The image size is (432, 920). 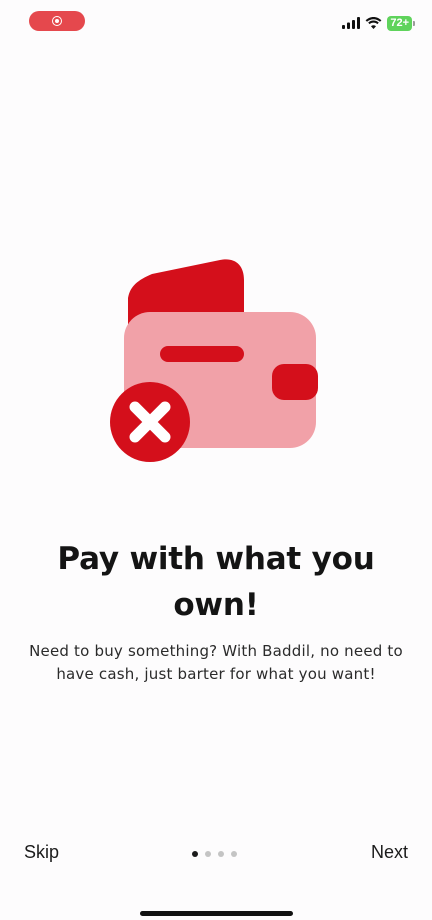 I want to click on page-indicator, so click(x=214, y=854).